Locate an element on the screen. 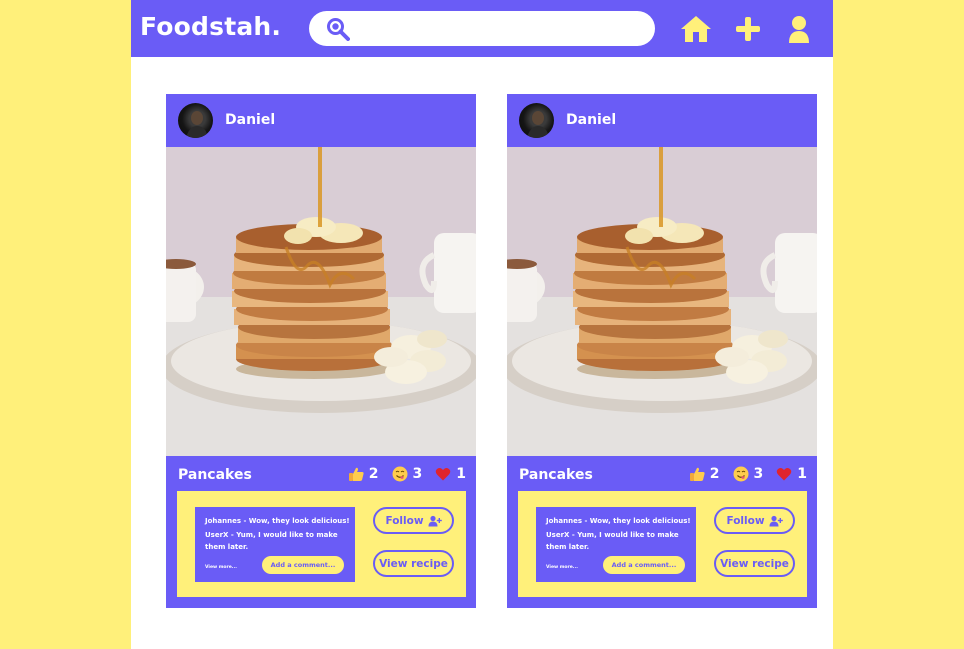  search-icon is located at coordinates (338, 29).